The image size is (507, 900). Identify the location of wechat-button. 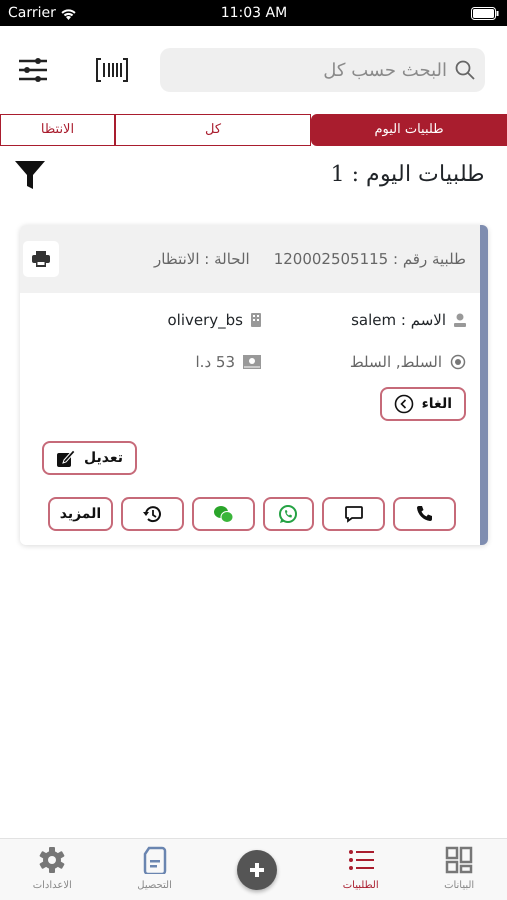
(223, 514).